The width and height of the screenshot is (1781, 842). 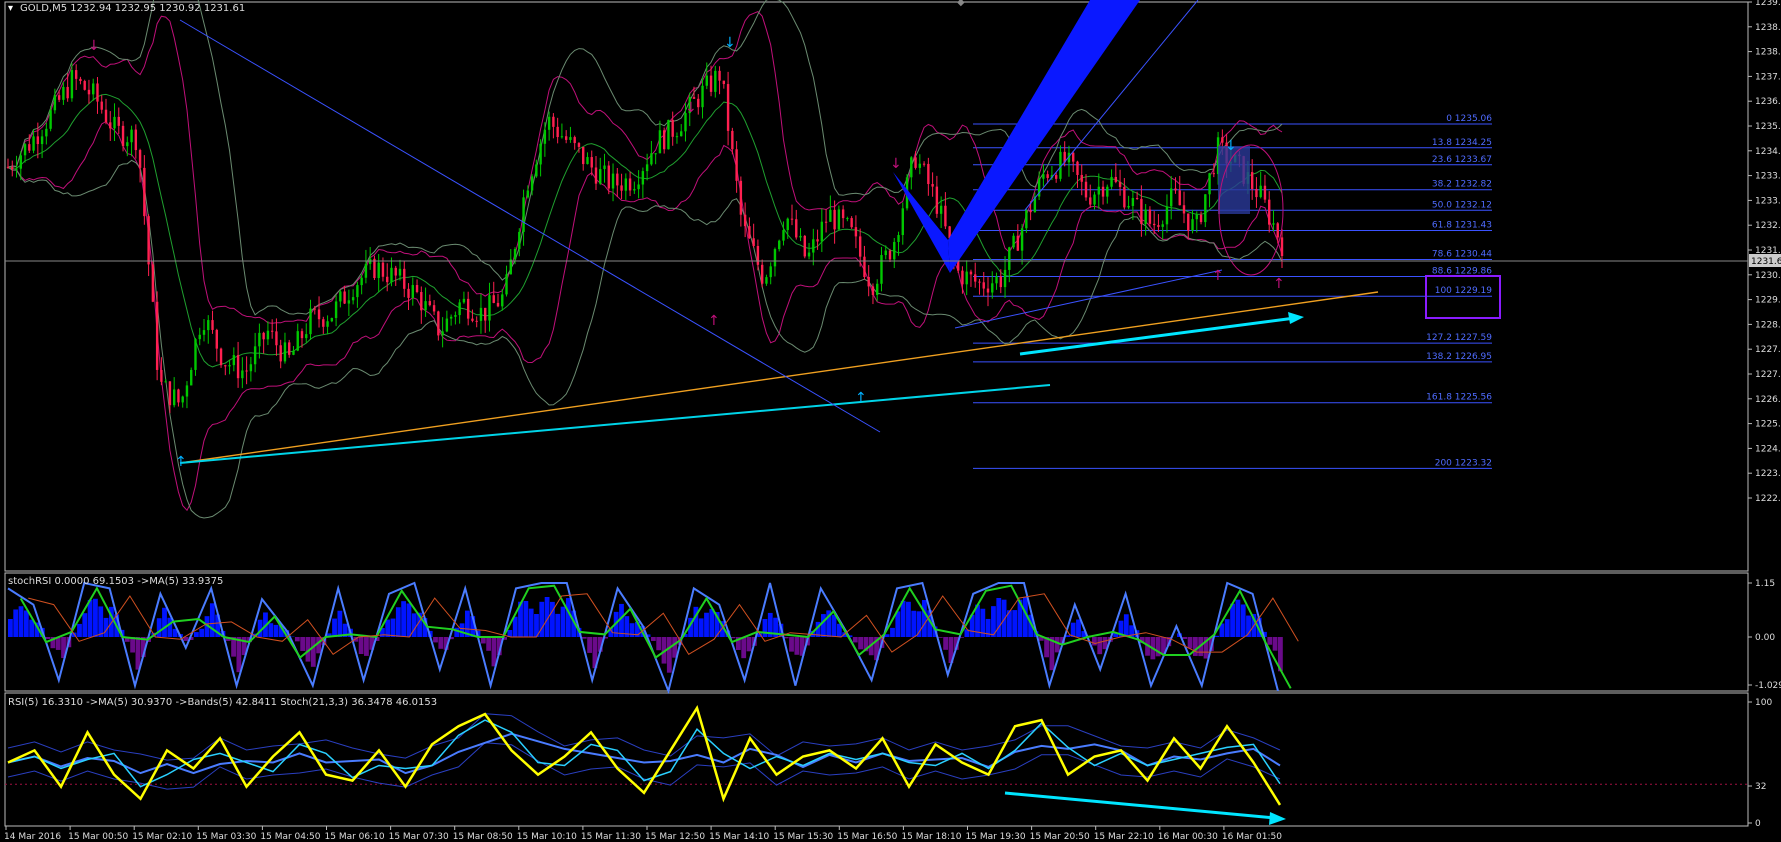 I want to click on price-tick-label: 1231.3, so click(x=1768, y=251).